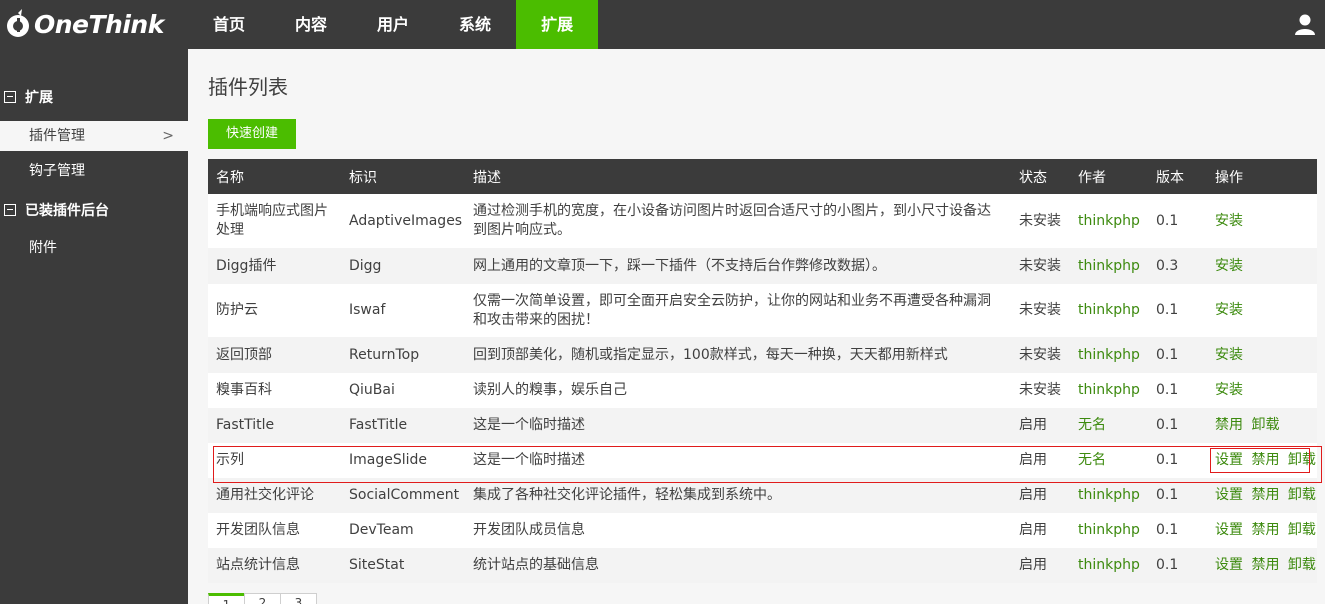  What do you see at coordinates (237, 310) in the screenshot?
I see `plugin-name: 防护云` at bounding box center [237, 310].